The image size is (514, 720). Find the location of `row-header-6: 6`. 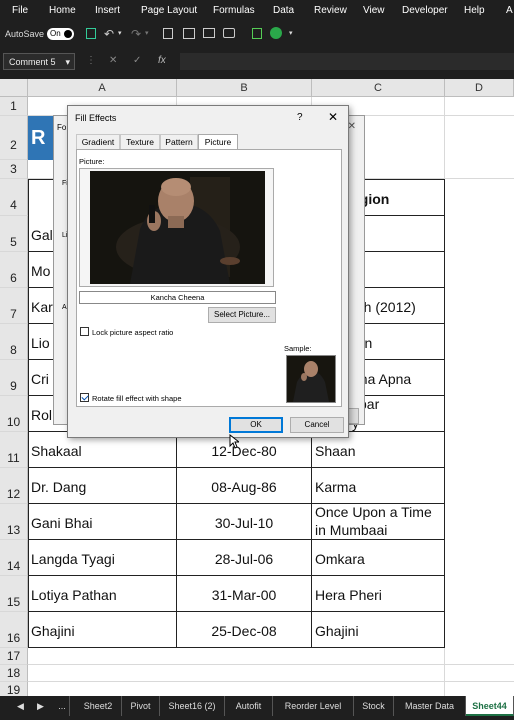

row-header-6: 6 is located at coordinates (14, 270).